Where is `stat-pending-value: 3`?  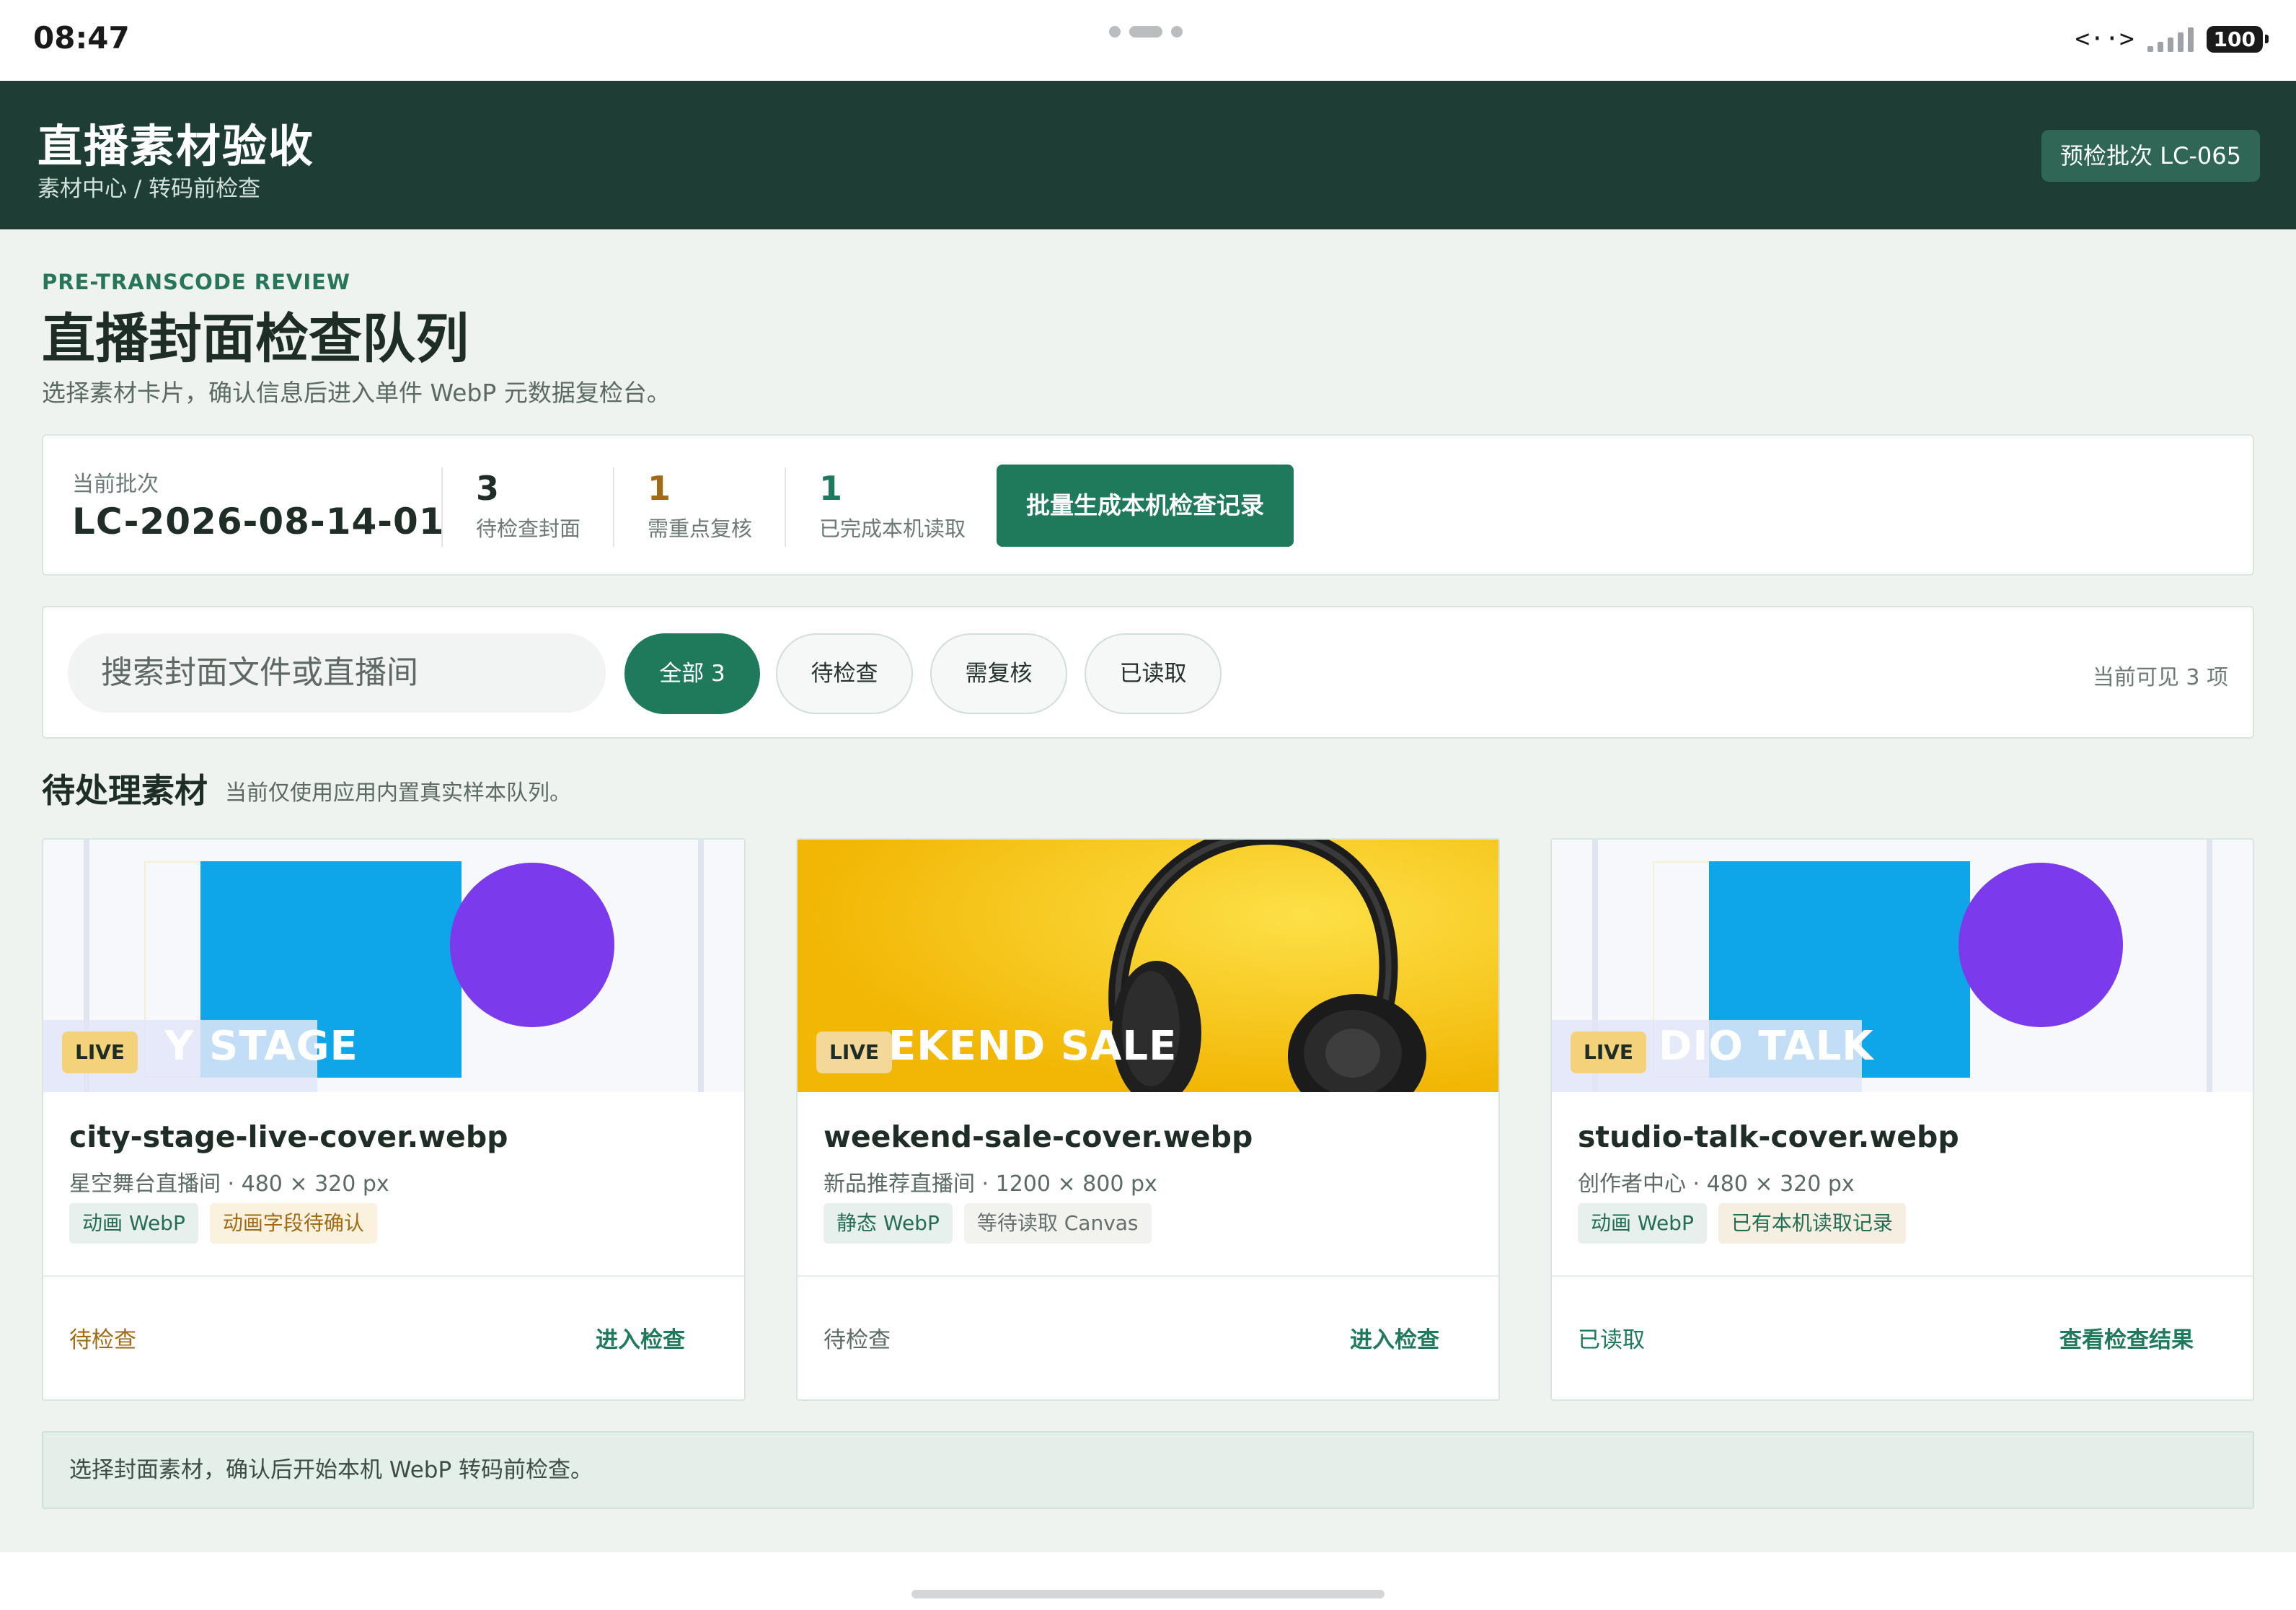 stat-pending-value: 3 is located at coordinates (488, 488).